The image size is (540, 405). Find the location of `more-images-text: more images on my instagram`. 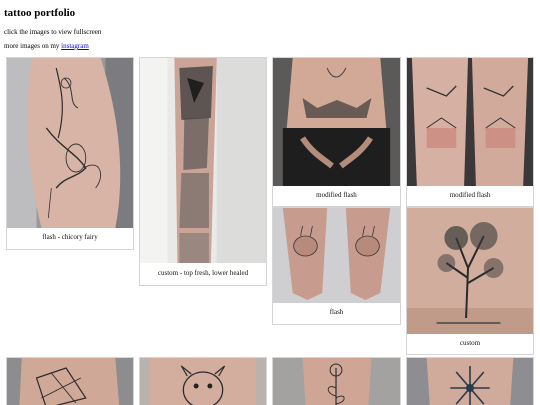

more-images-text: more images on my instagram is located at coordinates (46, 46).